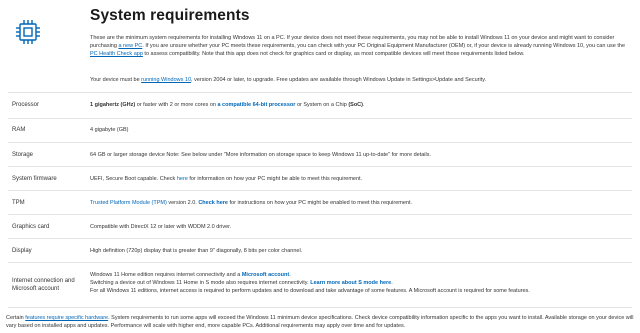  I want to click on tpm-check-here-link: Check here, so click(213, 203).